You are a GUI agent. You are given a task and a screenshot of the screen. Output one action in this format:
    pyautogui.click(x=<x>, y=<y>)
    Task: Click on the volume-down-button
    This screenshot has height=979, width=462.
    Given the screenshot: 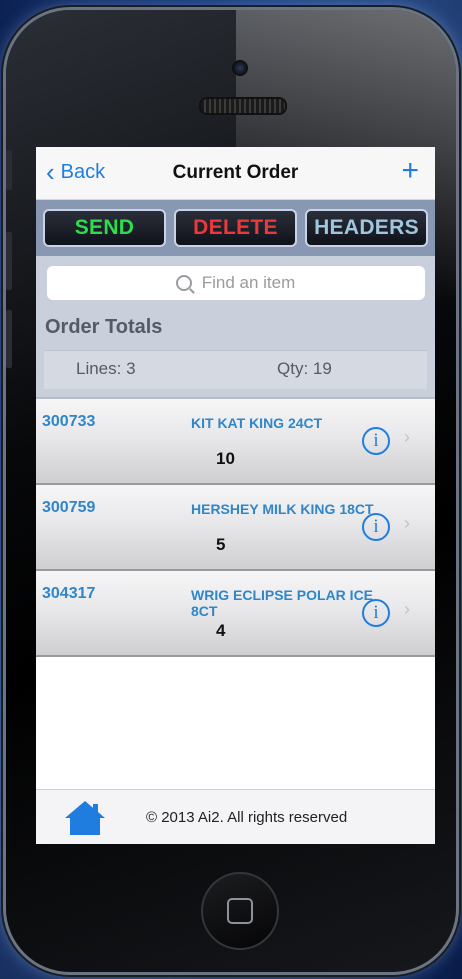 What is the action you would take?
    pyautogui.click(x=9, y=339)
    